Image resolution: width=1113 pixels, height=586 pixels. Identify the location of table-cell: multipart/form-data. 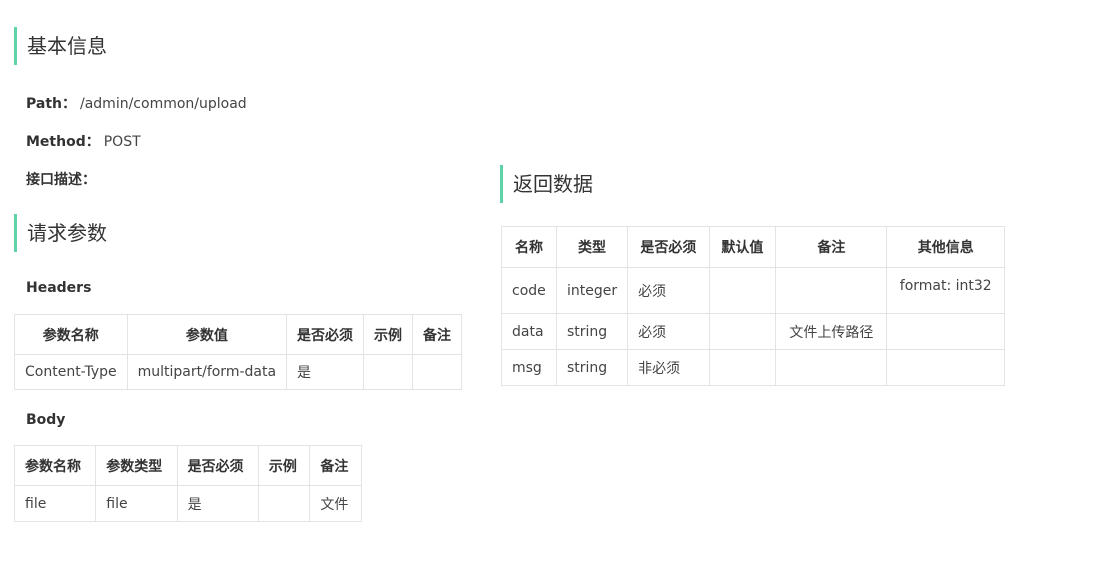
(207, 372).